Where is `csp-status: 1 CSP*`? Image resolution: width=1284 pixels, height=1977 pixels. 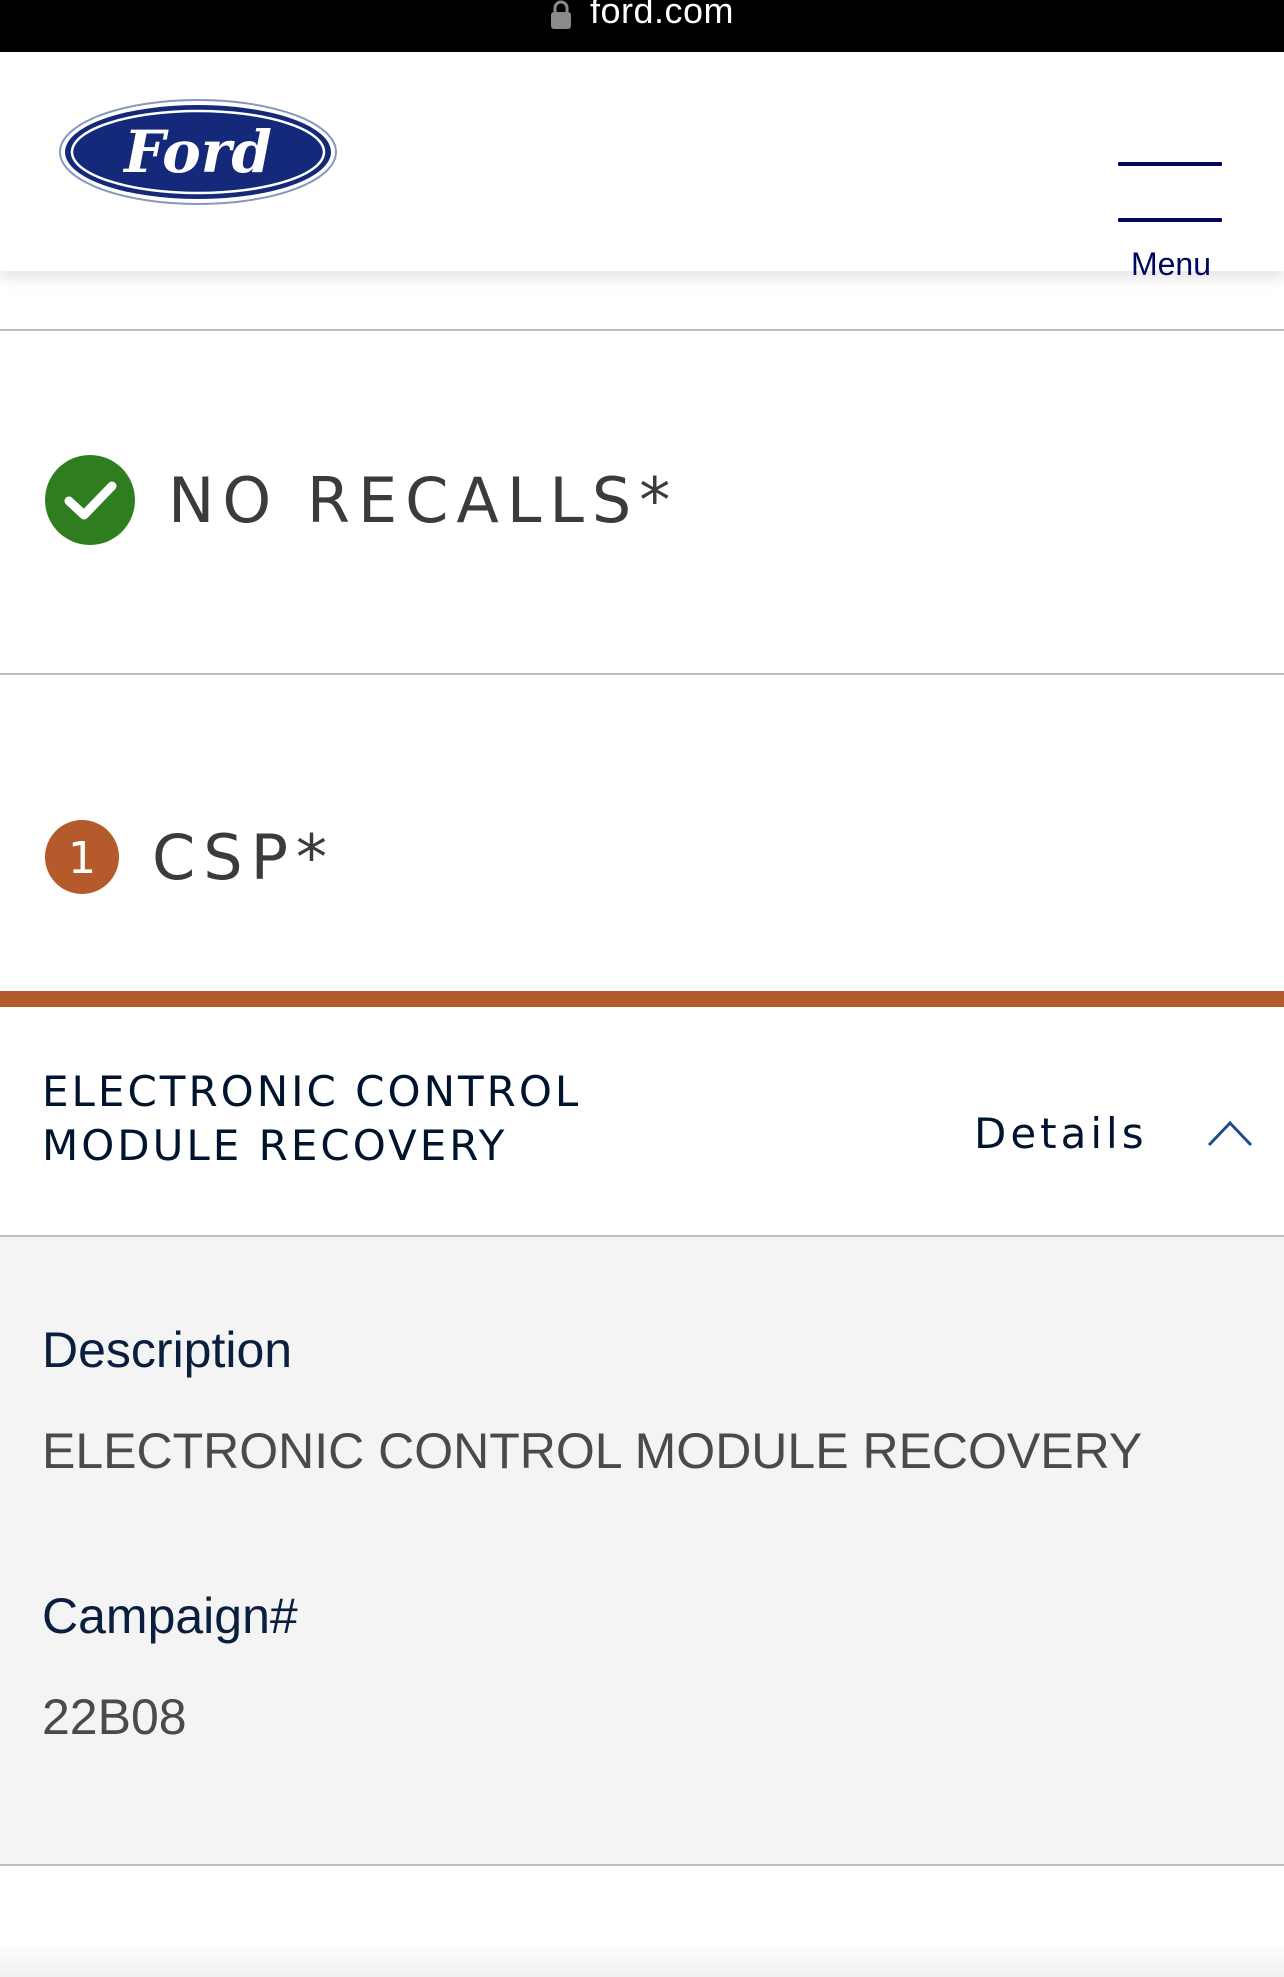
csp-status: 1 CSP* is located at coordinates (642, 857).